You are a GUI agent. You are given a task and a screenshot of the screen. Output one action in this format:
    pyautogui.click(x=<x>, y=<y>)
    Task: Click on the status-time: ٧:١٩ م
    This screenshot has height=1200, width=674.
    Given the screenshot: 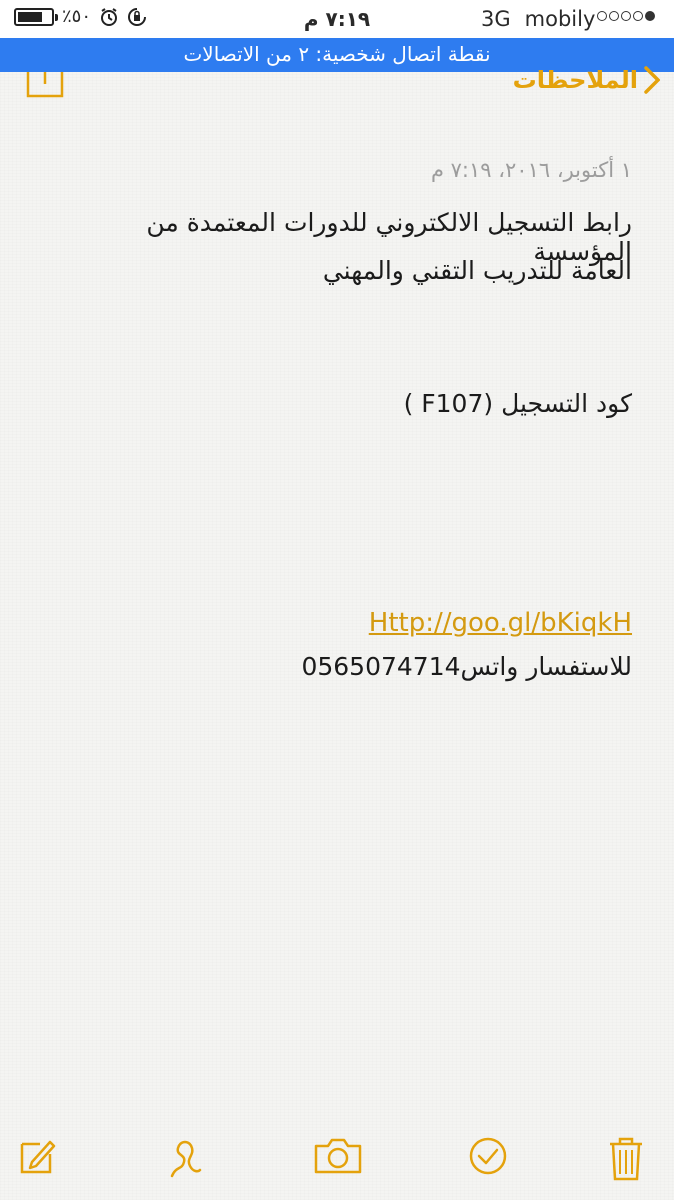 What is the action you would take?
    pyautogui.click(x=337, y=19)
    